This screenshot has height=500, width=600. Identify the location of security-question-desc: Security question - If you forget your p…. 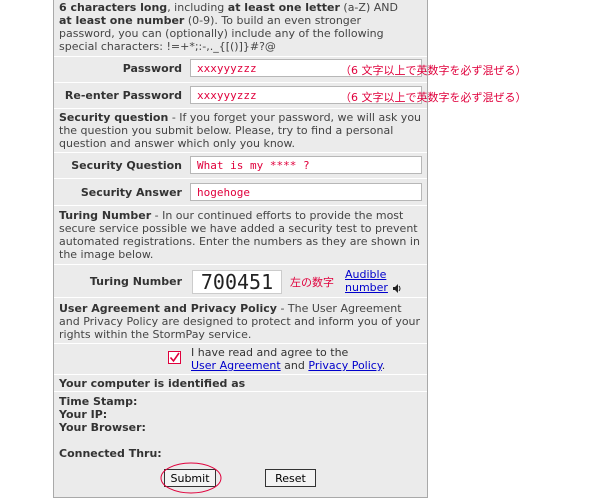
(241, 130).